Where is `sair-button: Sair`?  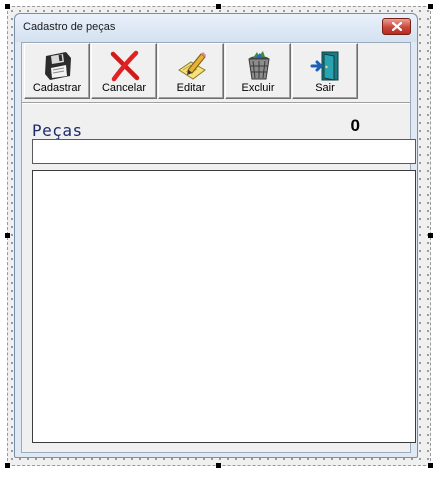 sair-button: Sair is located at coordinates (325, 71).